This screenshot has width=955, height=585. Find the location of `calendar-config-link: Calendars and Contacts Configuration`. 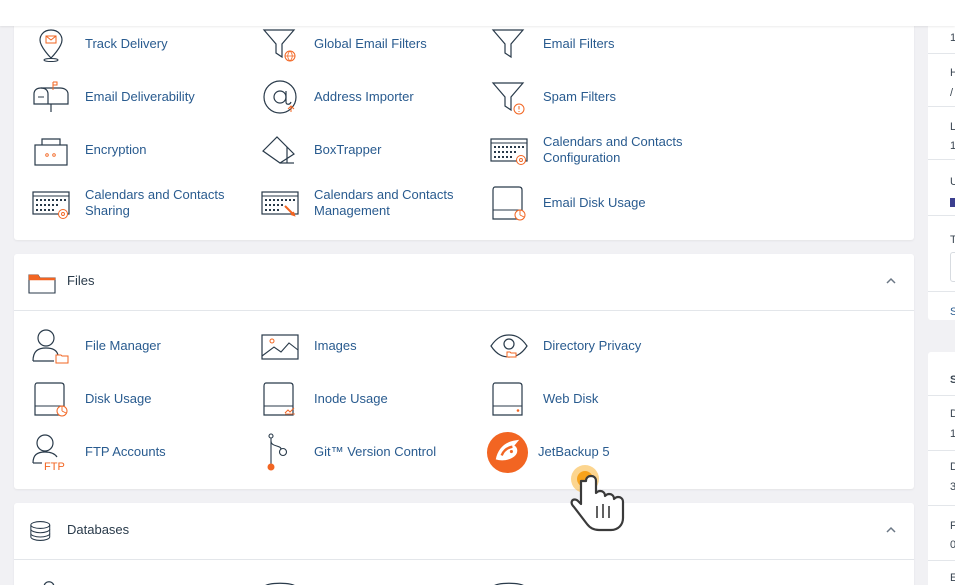

calendar-config-link: Calendars and Contacts Configuration is located at coordinates (602, 150).